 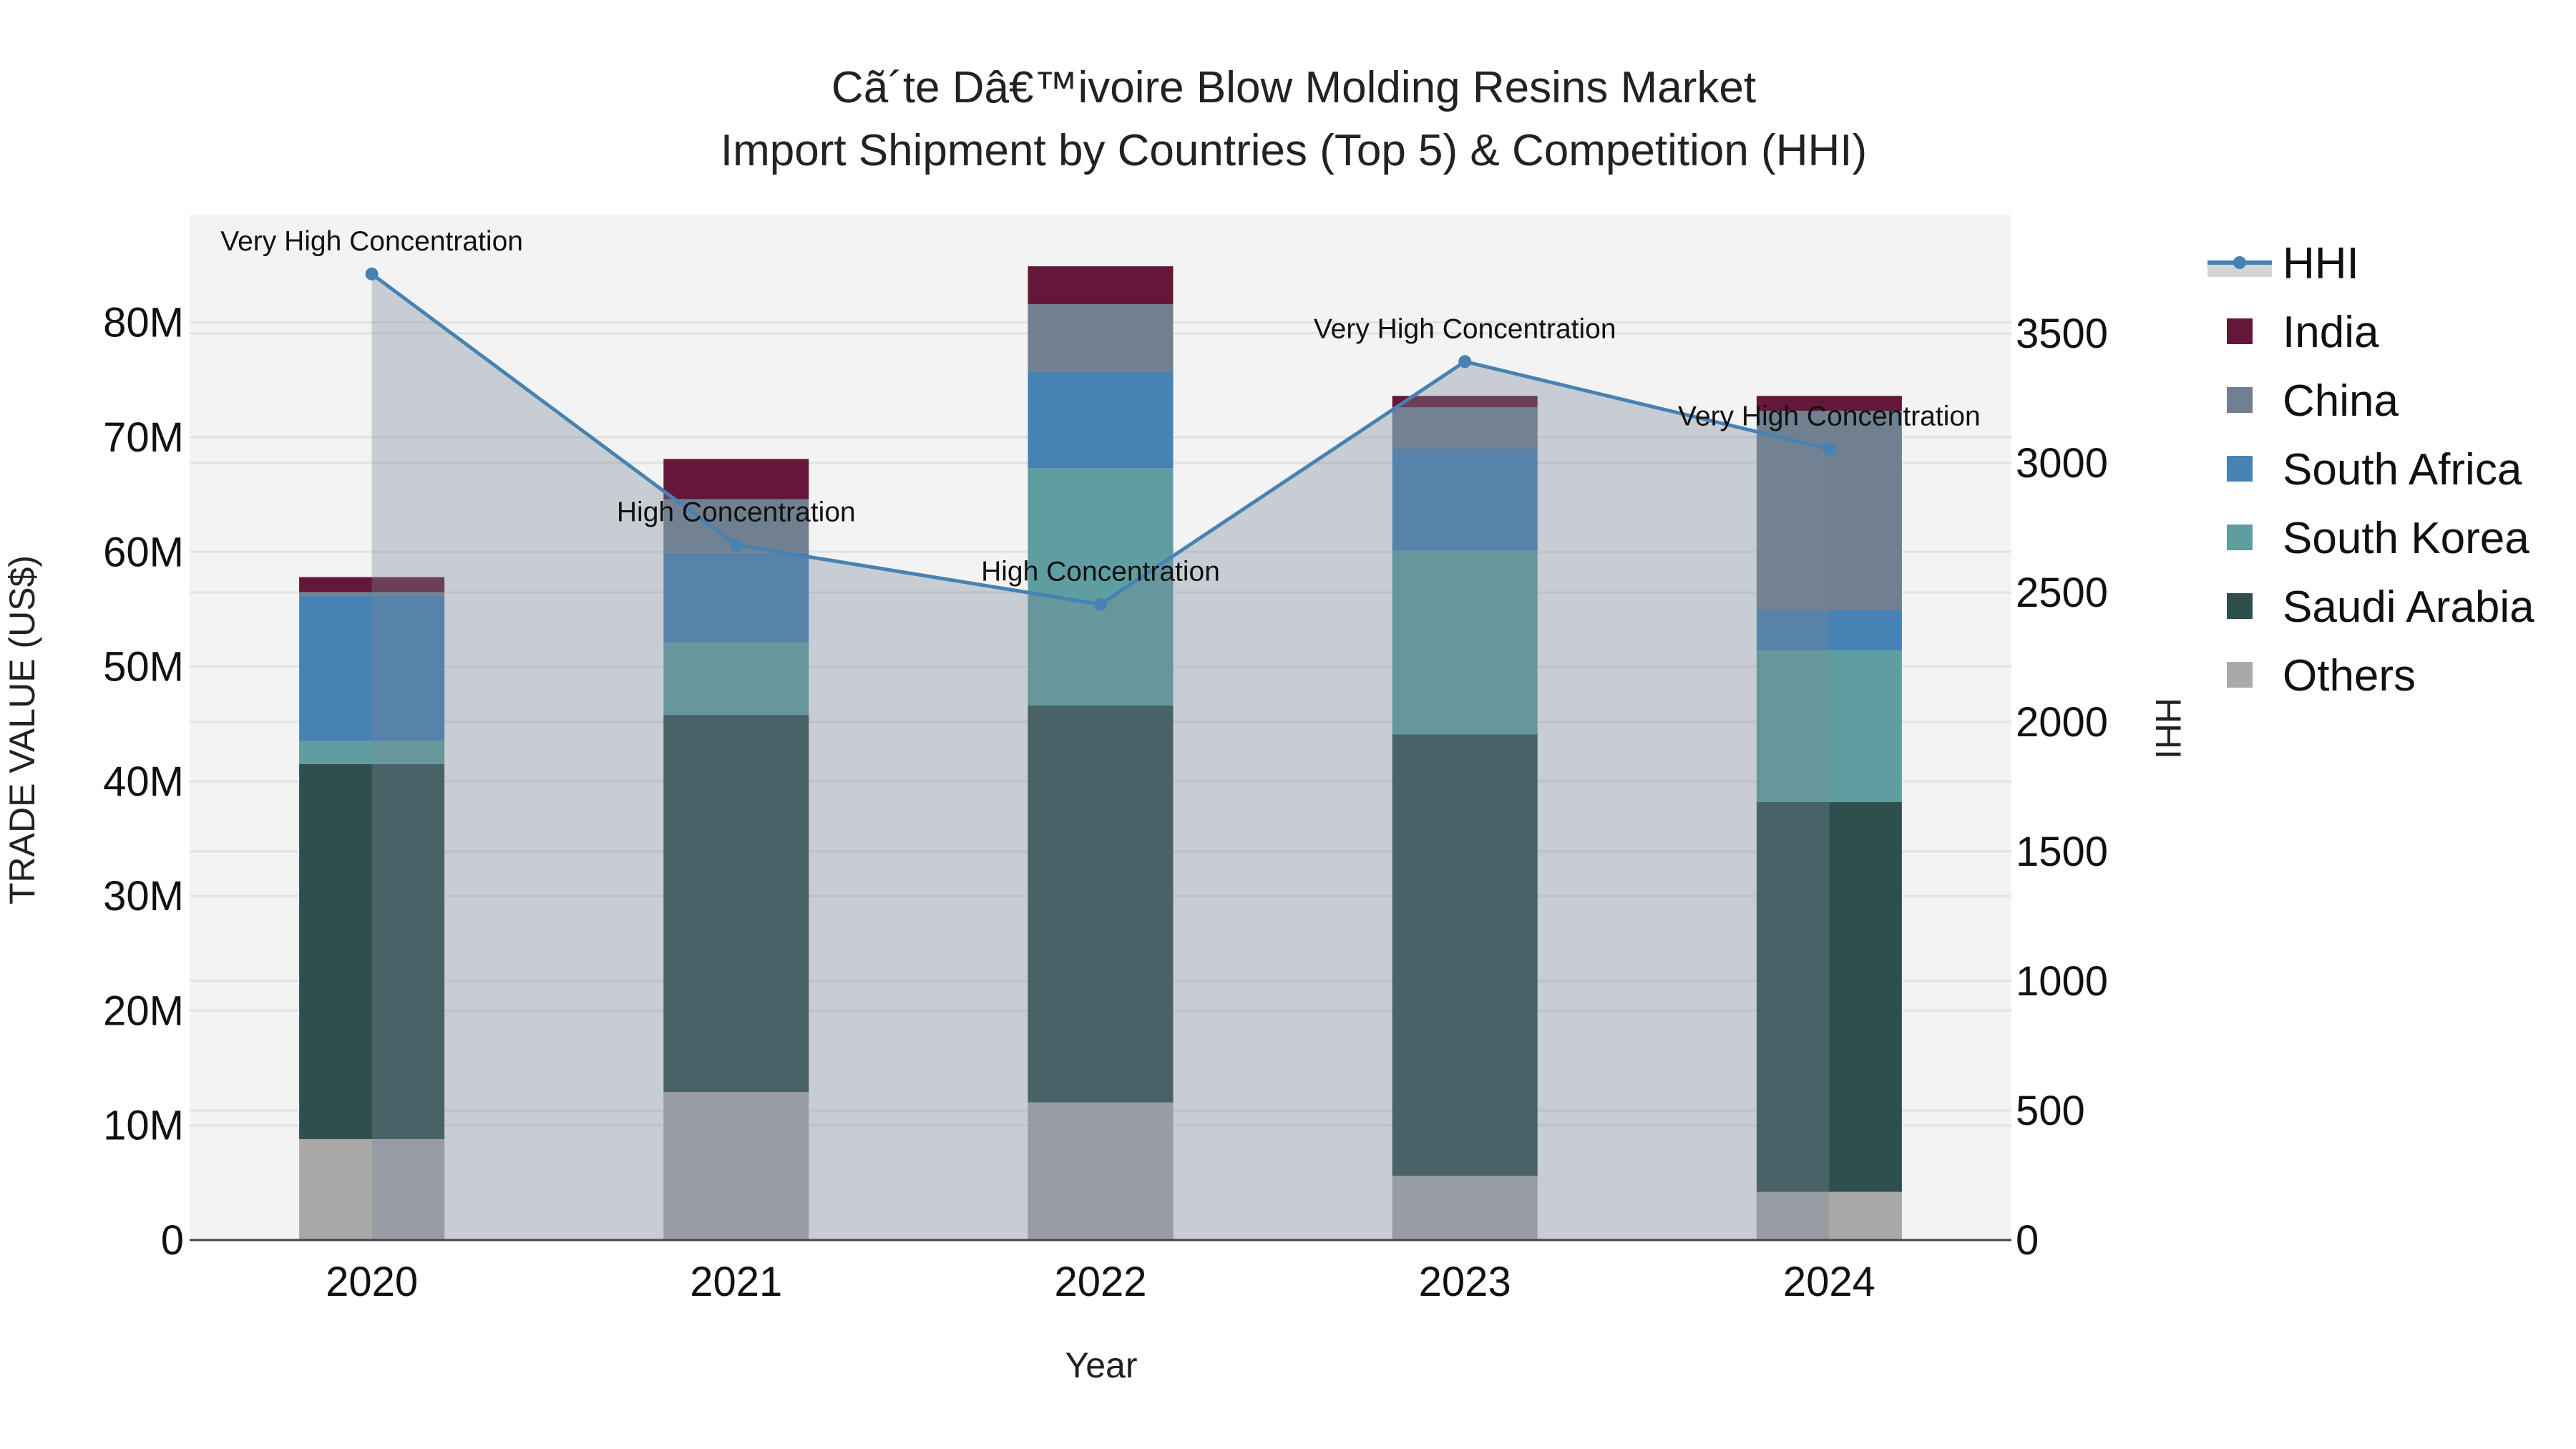 I want to click on hhi-annotation-2021: High Concentration, so click(x=736, y=512).